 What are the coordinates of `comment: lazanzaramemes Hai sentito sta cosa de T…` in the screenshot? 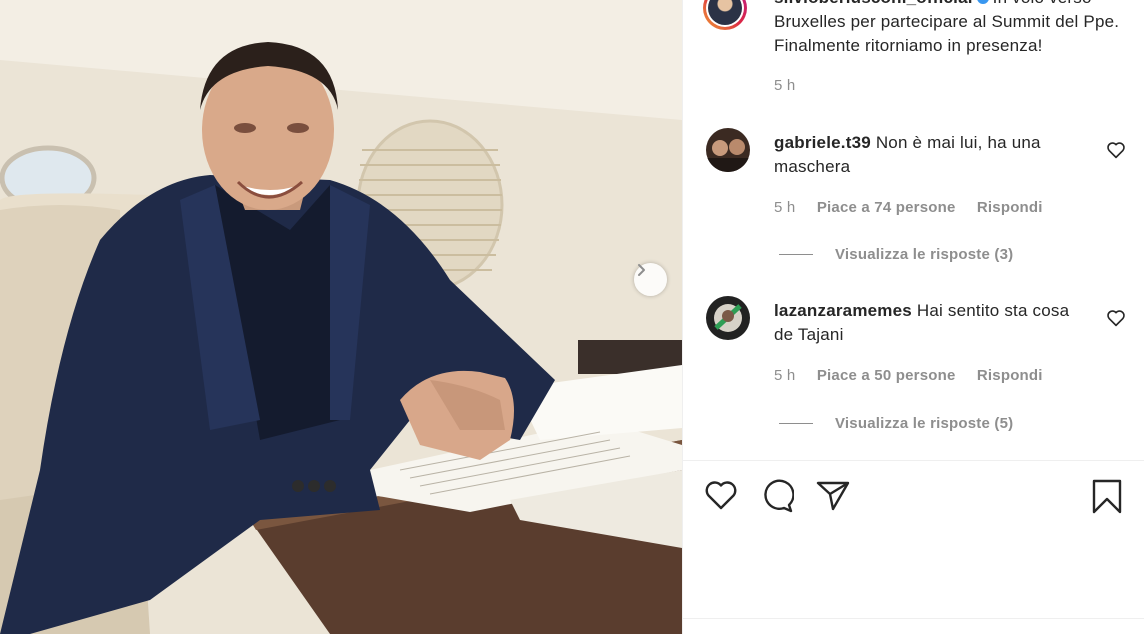 It's located at (930, 323).